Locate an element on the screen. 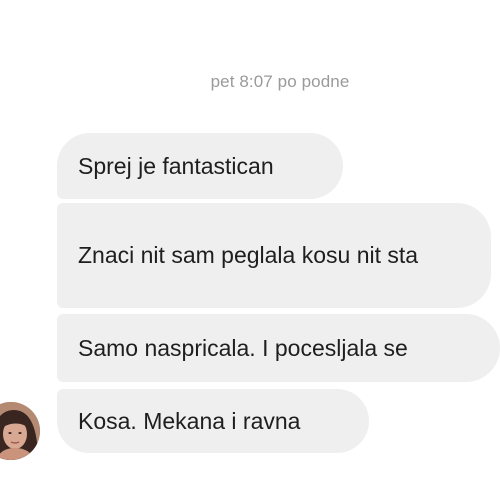  sender-avatar is located at coordinates (20, 431).